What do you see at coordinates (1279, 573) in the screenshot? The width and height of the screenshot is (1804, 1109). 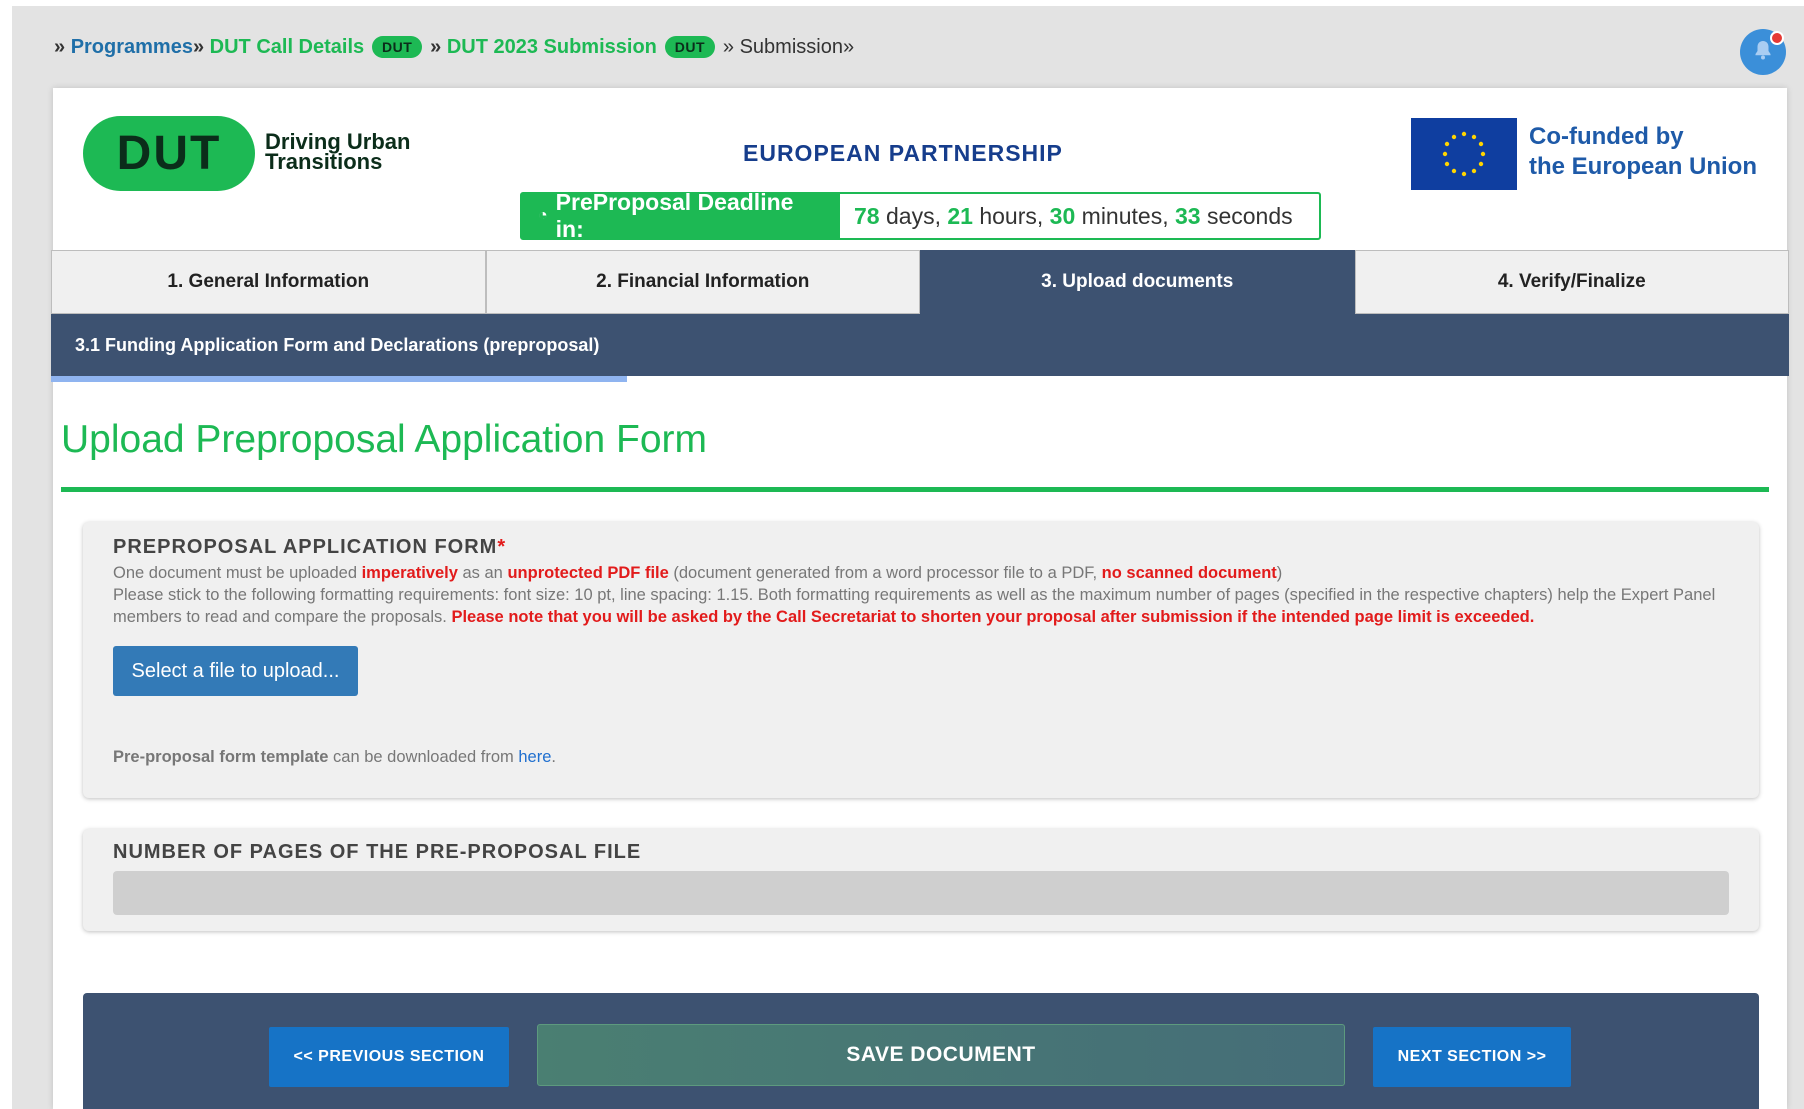 I see `instruction-text: )` at bounding box center [1279, 573].